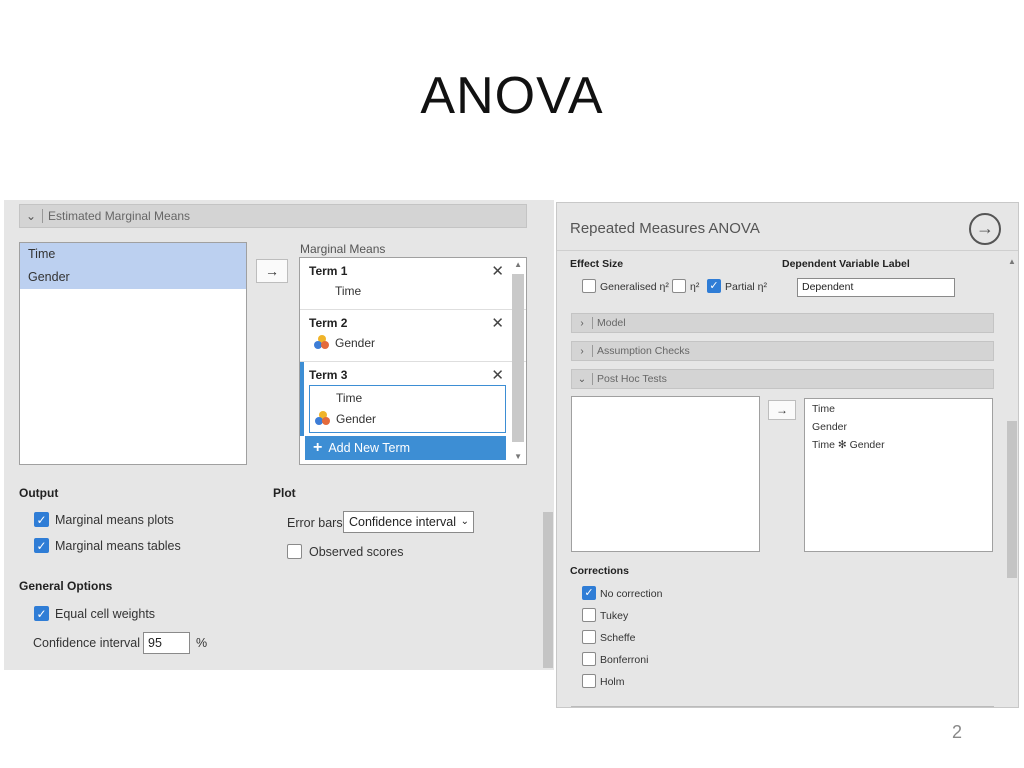  I want to click on model-section-header: › Model, so click(782, 323).